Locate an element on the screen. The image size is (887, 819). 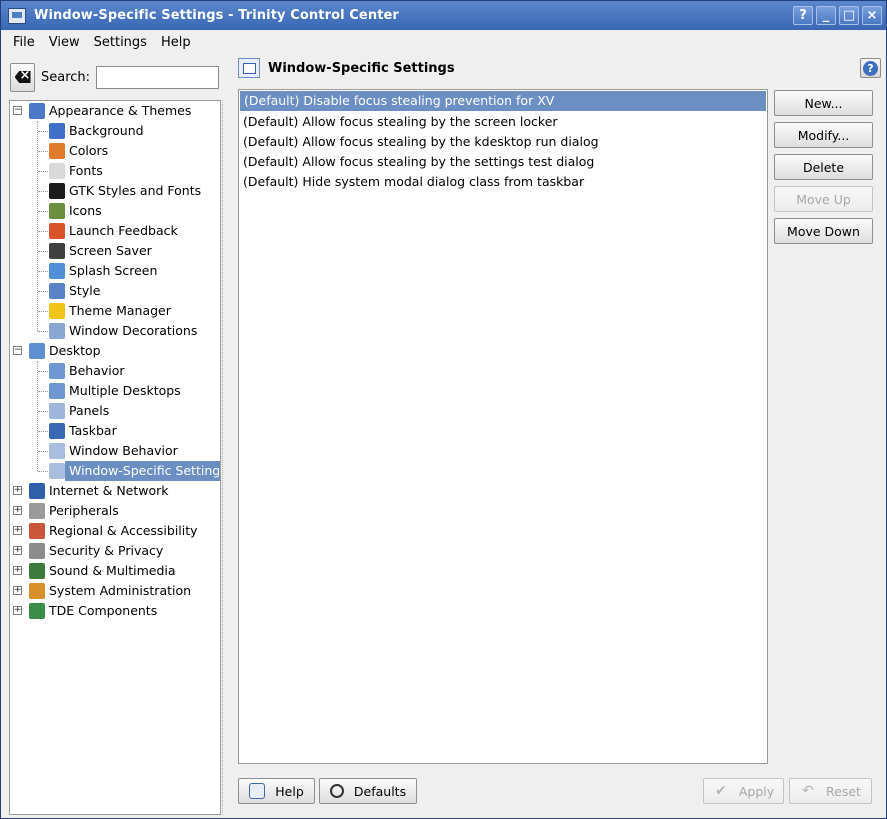
tree-item: Background is located at coordinates (115, 131).